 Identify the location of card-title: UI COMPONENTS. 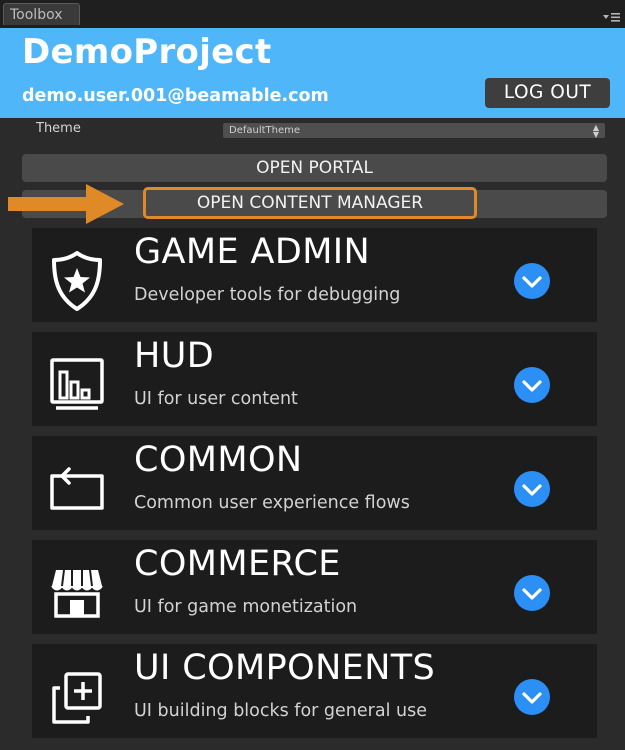
(285, 668).